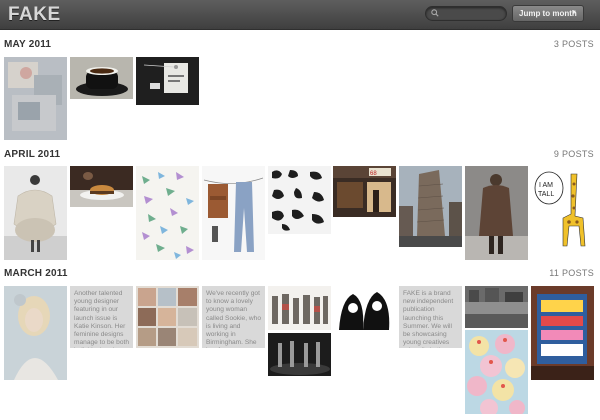  What do you see at coordinates (167, 81) in the screenshot?
I see `thumb-tag-label` at bounding box center [167, 81].